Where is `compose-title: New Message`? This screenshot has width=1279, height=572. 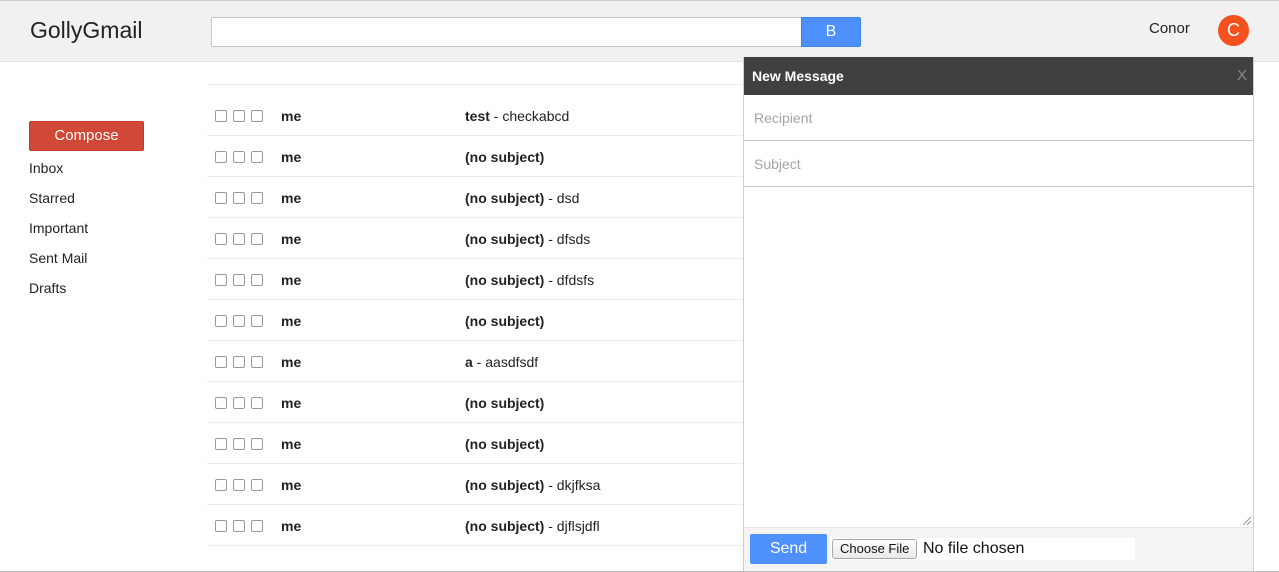
compose-title: New Message is located at coordinates (798, 76).